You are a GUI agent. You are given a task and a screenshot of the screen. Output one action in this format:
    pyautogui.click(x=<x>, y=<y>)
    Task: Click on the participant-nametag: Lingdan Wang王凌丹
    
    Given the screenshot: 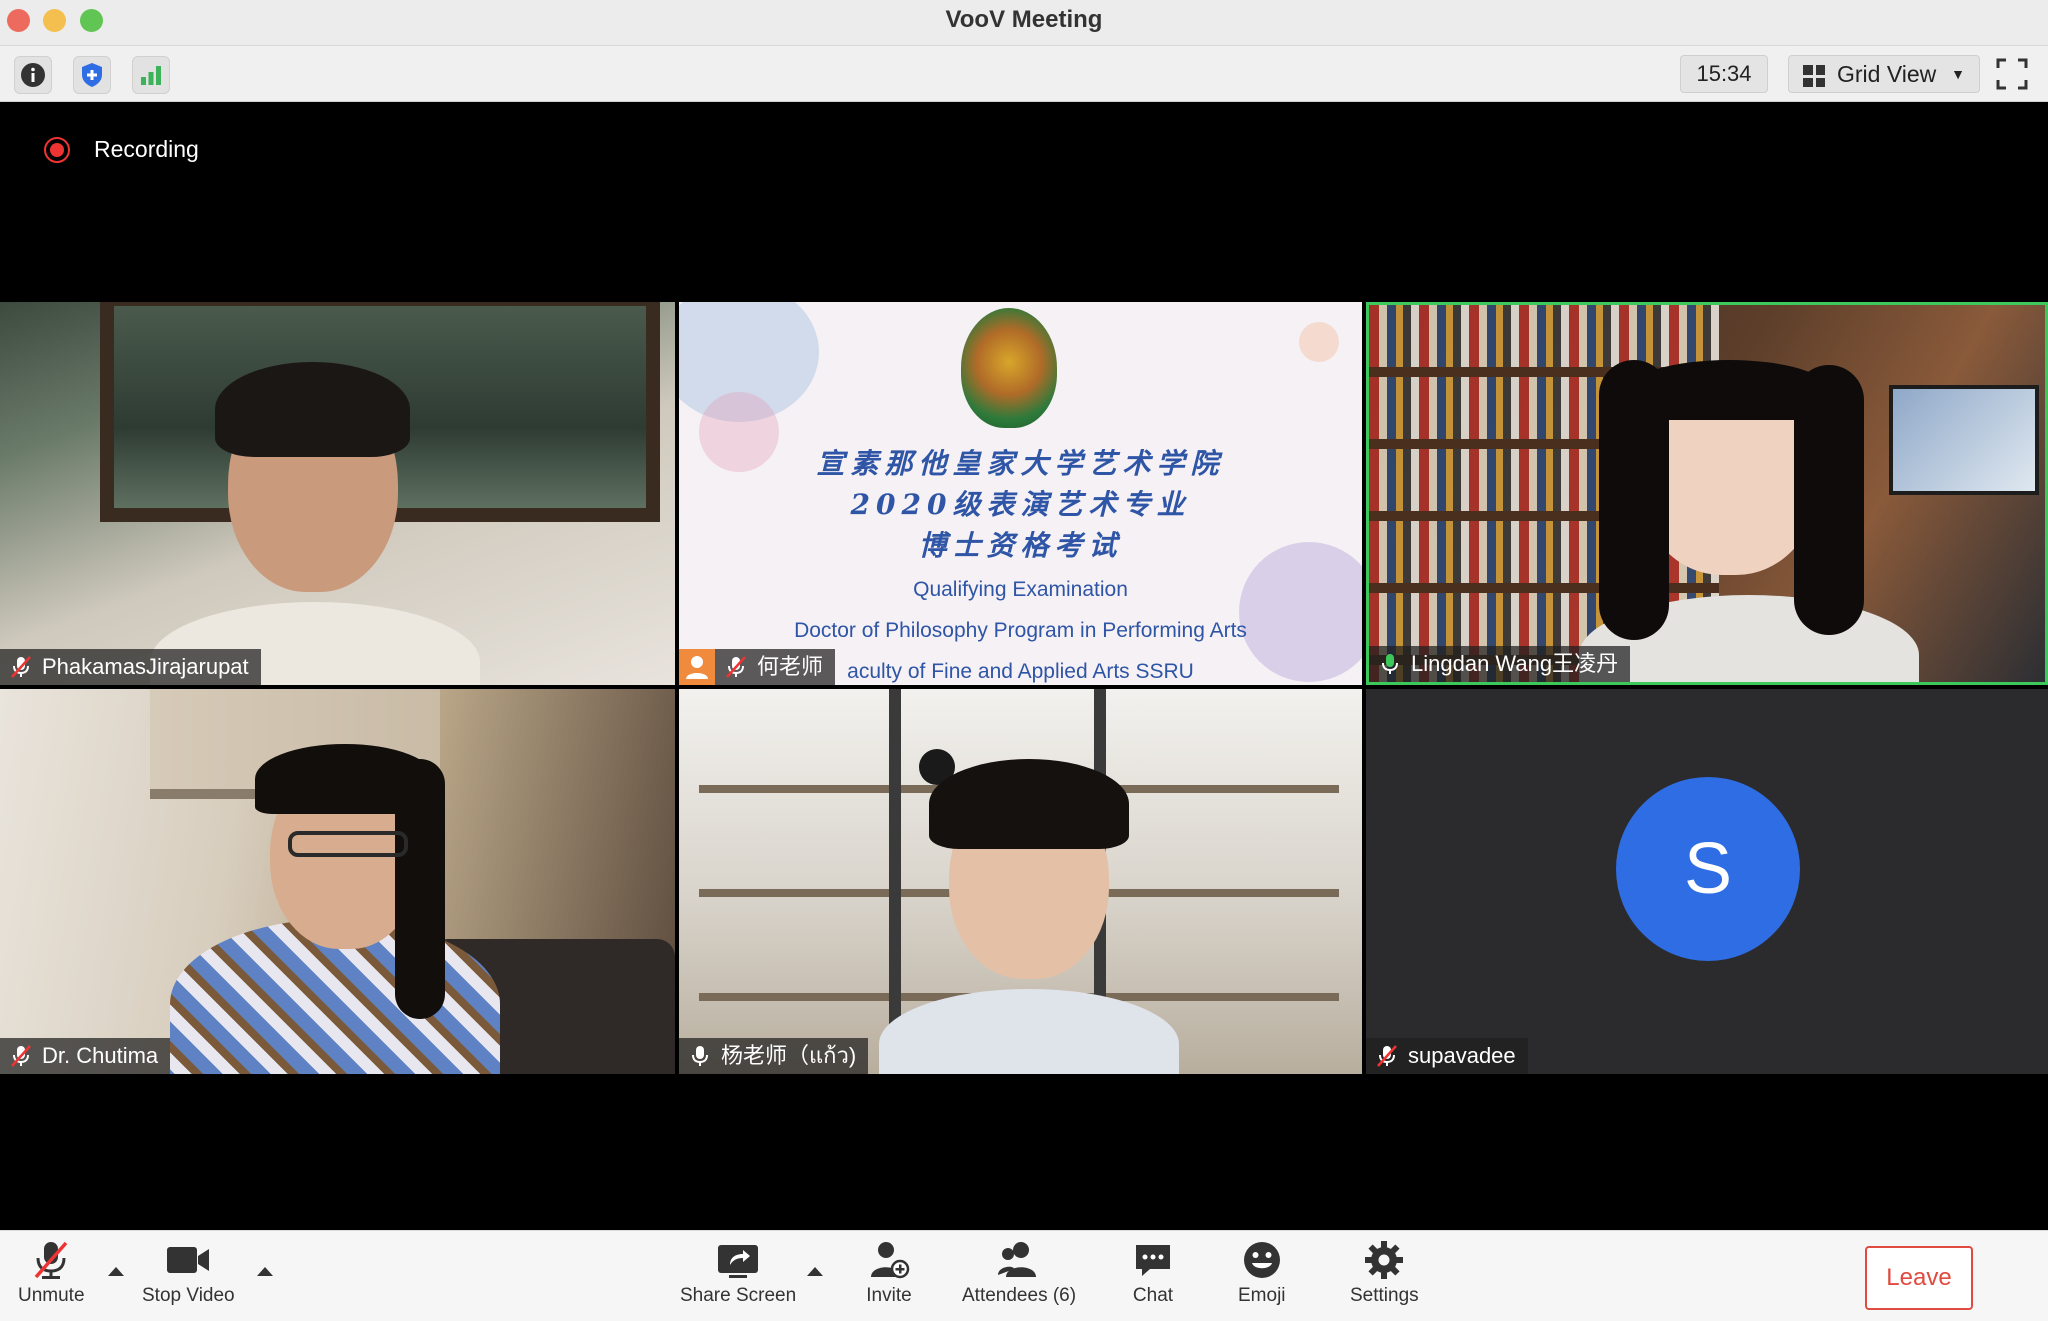 What is the action you would take?
    pyautogui.click(x=1500, y=664)
    